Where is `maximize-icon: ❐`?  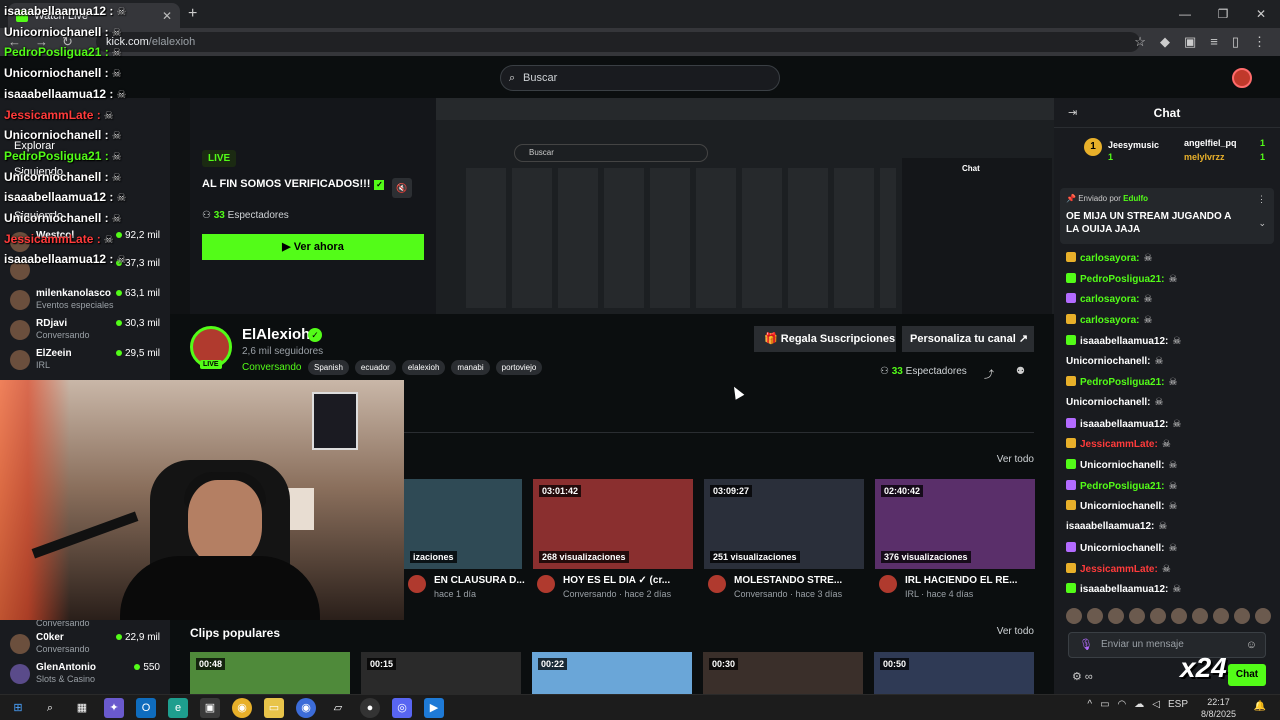
maximize-icon: ❐ is located at coordinates (1223, 14).